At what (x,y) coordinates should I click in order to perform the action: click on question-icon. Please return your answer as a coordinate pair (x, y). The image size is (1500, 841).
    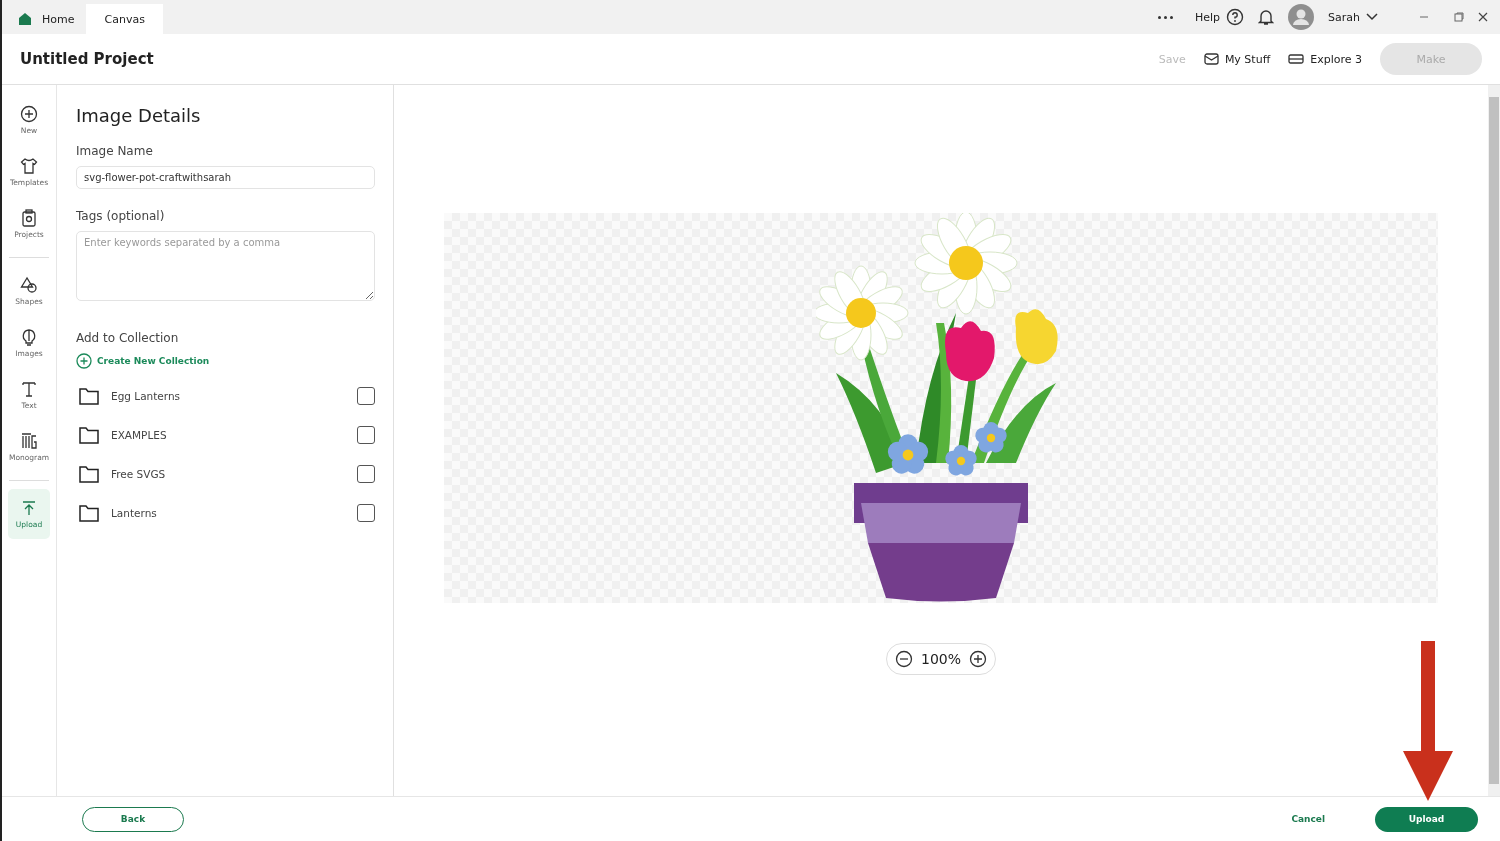
    Looking at the image, I should click on (1235, 17).